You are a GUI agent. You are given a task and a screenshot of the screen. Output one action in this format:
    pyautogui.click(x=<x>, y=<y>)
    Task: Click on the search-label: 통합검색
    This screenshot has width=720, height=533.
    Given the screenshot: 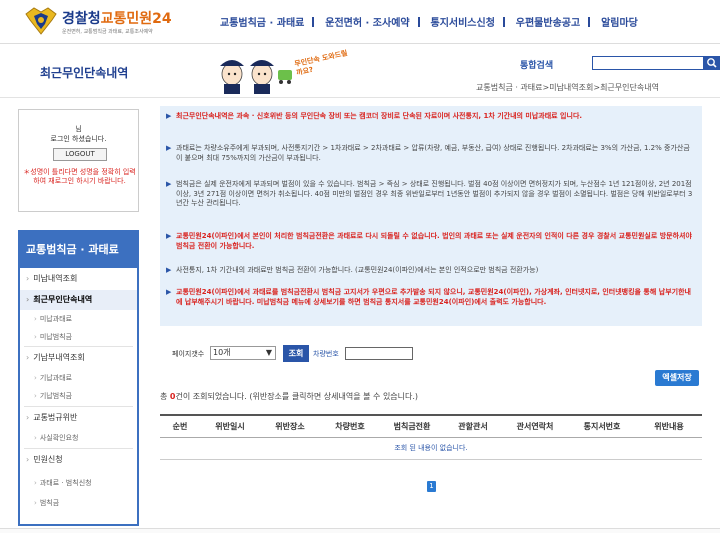 What is the action you would take?
    pyautogui.click(x=537, y=66)
    